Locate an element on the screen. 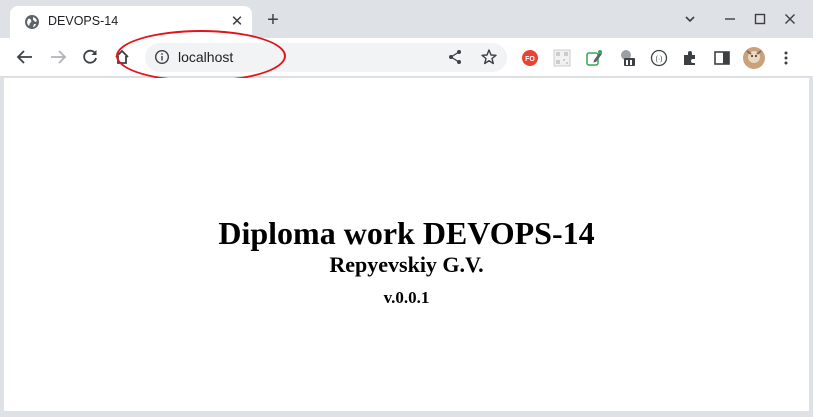 Image resolution: width=813 pixels, height=417 pixels. profile-avatar is located at coordinates (754, 58).